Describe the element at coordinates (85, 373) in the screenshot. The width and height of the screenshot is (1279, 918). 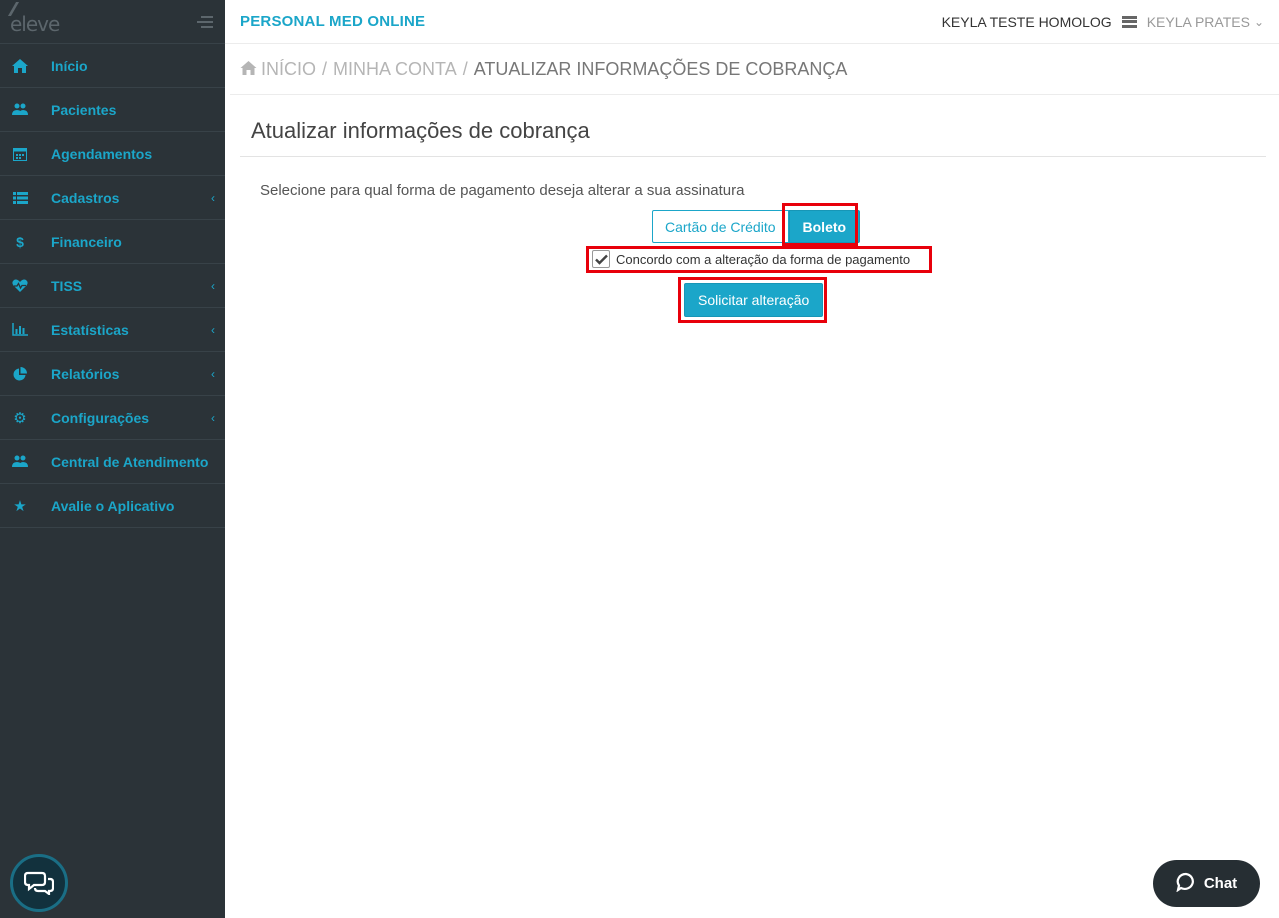
I see `sidebar-item-label: Relatórios` at that location.